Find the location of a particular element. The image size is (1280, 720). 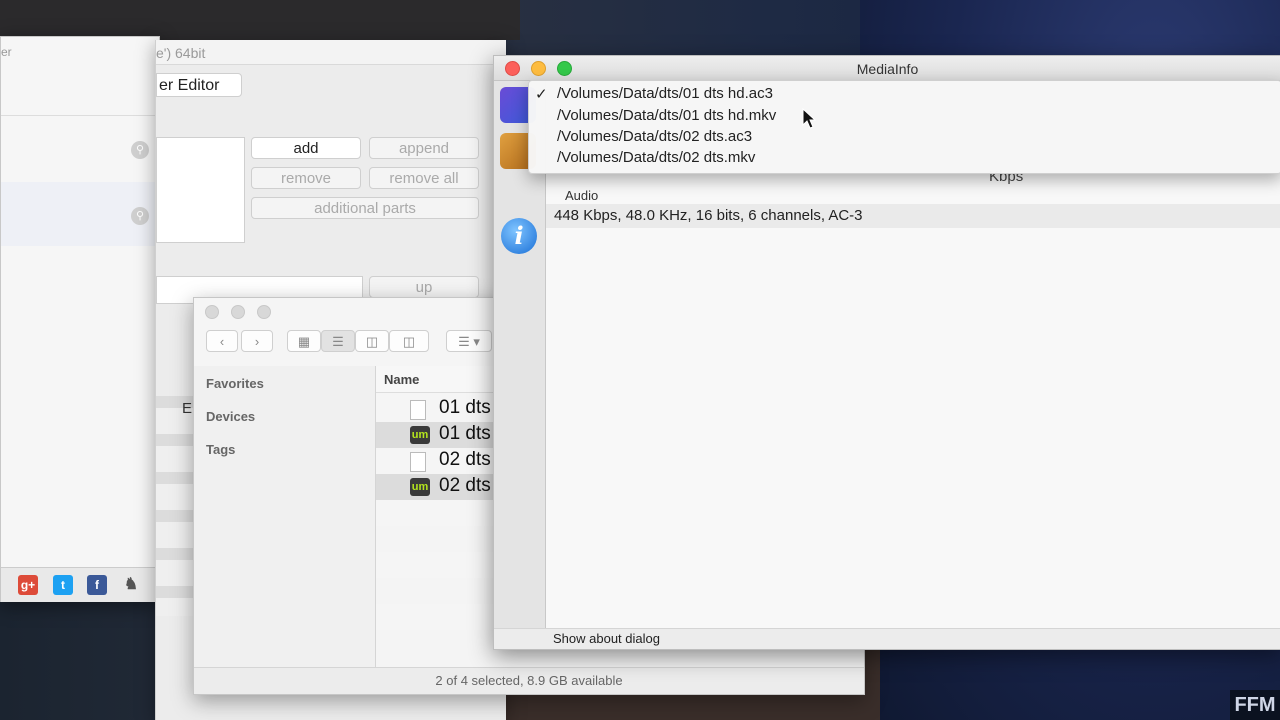

menu-item-file: /Volumes/Data/dts/02 dts.mkv is located at coordinates (656, 157).